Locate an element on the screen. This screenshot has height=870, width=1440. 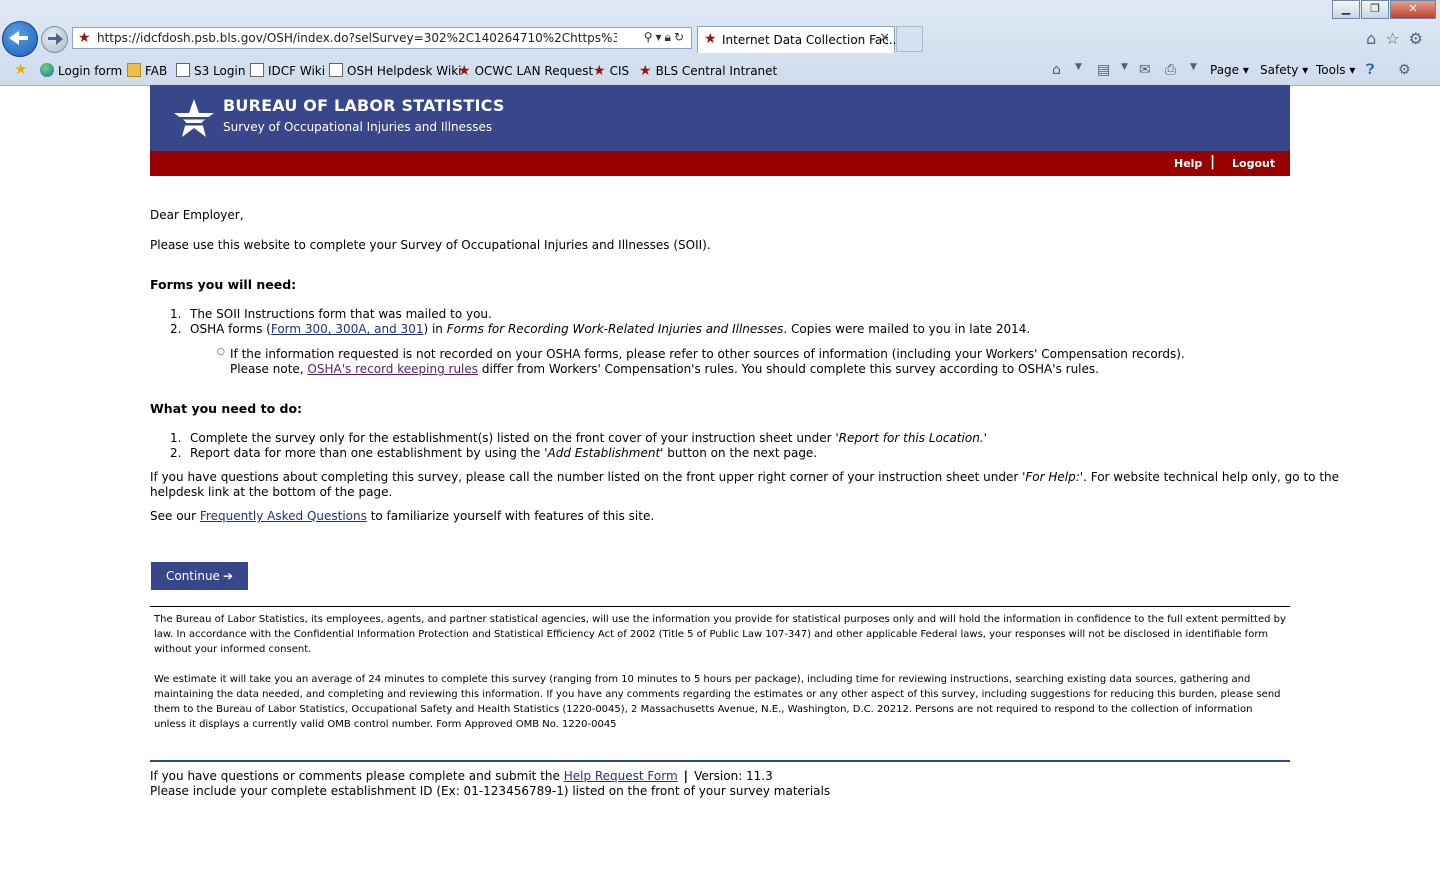
page-menu: Page ▾ is located at coordinates (1229, 70).